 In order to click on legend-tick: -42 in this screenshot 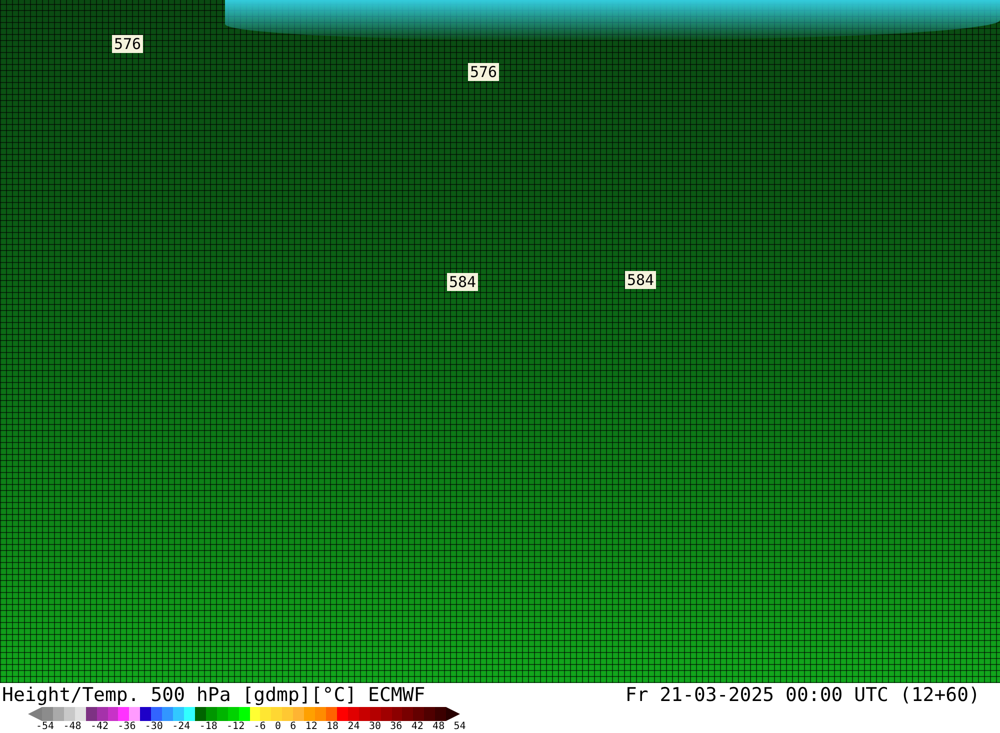, I will do `click(99, 727)`.